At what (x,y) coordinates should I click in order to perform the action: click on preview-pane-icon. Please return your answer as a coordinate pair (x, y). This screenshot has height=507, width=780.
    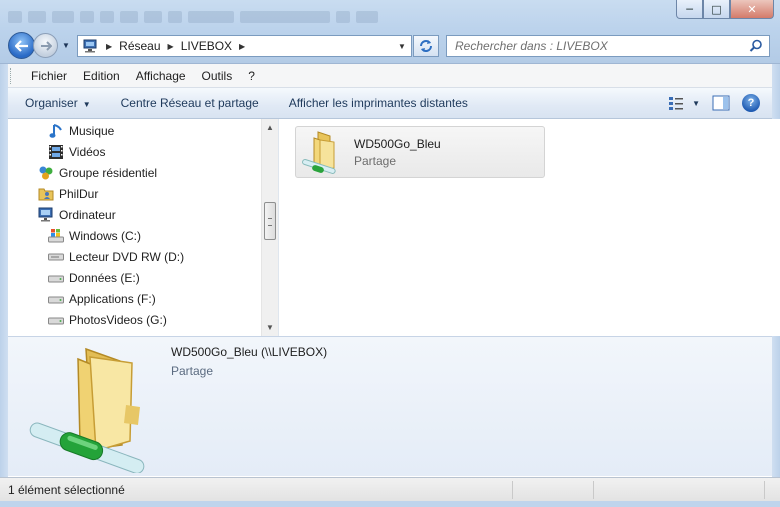
    Looking at the image, I should click on (721, 103).